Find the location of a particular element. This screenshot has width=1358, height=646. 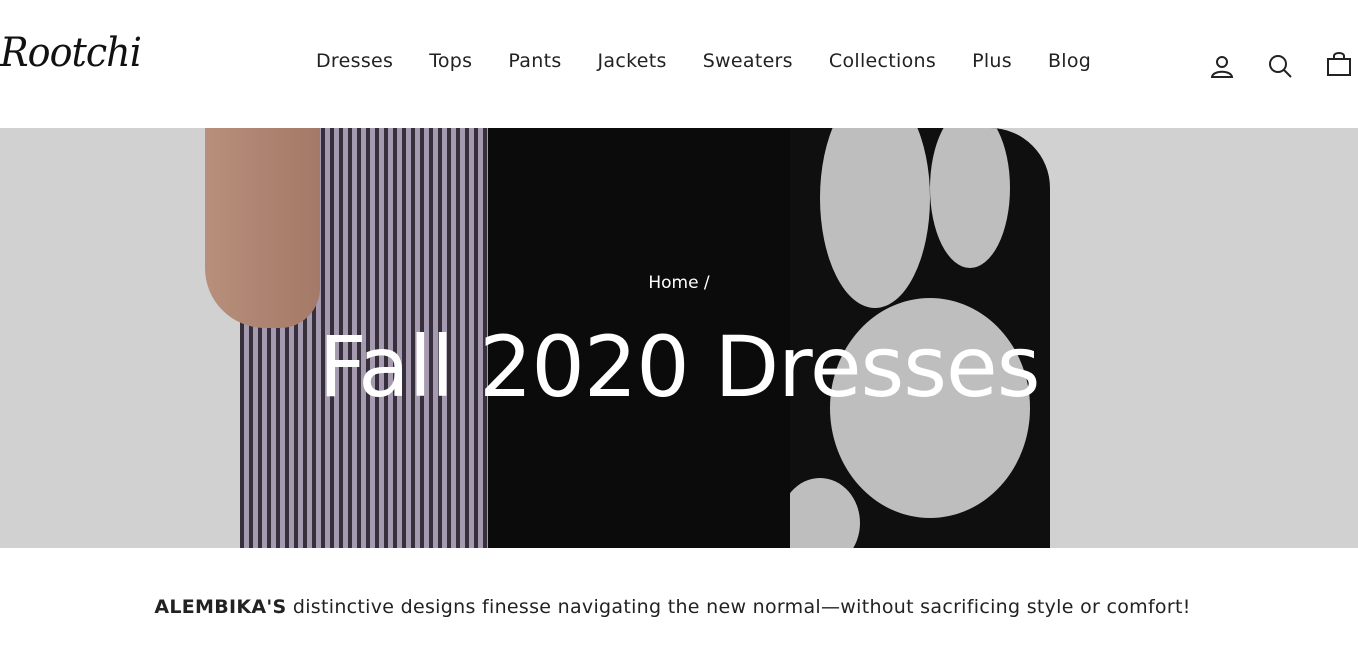

nav-item-pants: Pants is located at coordinates (534, 61).